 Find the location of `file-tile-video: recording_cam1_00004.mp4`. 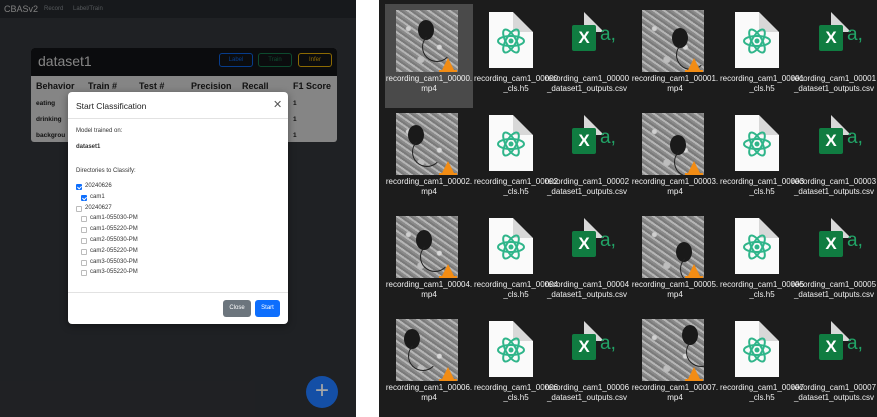

file-tile-video: recording_cam1_00004.mp4 is located at coordinates (429, 262).